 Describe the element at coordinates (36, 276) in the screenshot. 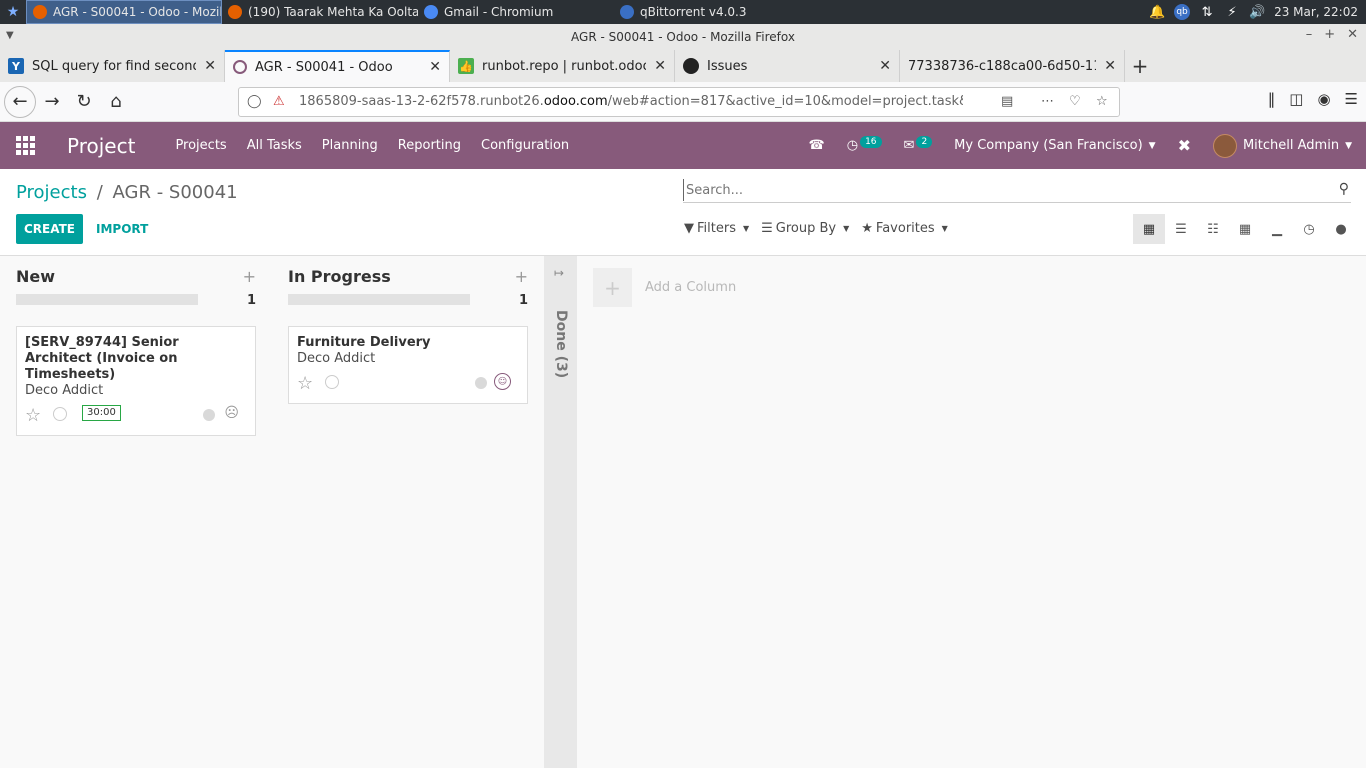

I see `column-title: New` at that location.